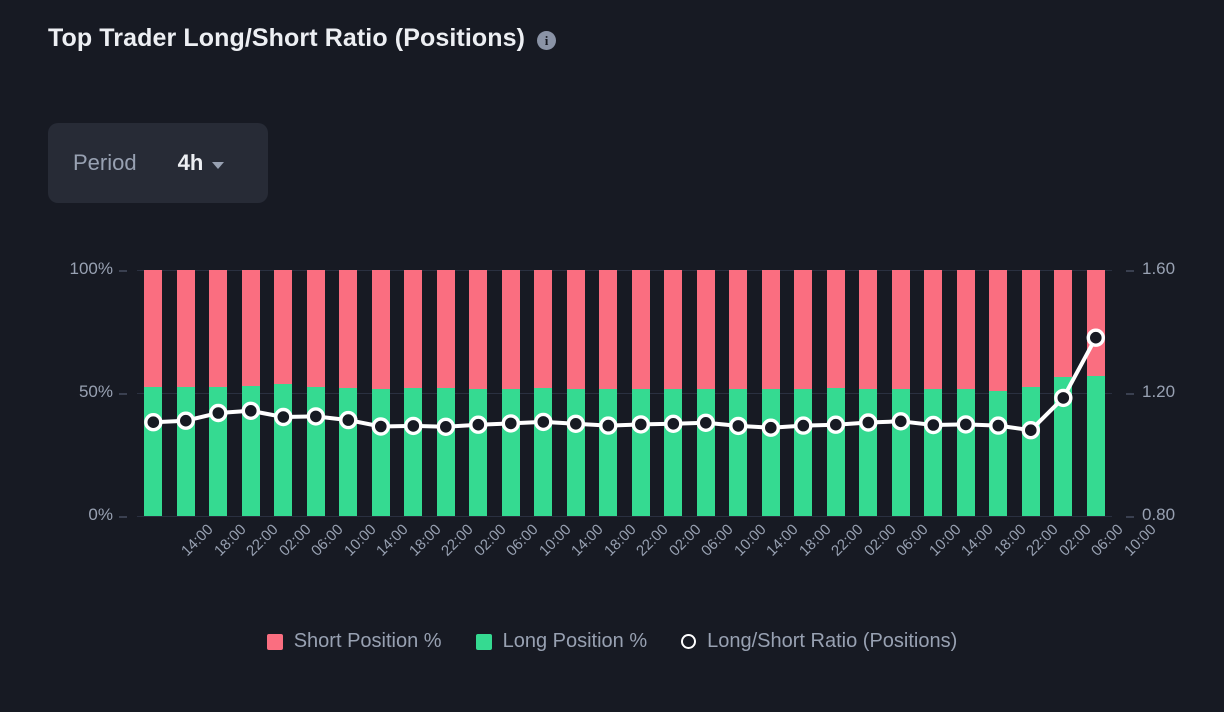  What do you see at coordinates (575, 641) in the screenshot?
I see `legend-label: Long Position %` at bounding box center [575, 641].